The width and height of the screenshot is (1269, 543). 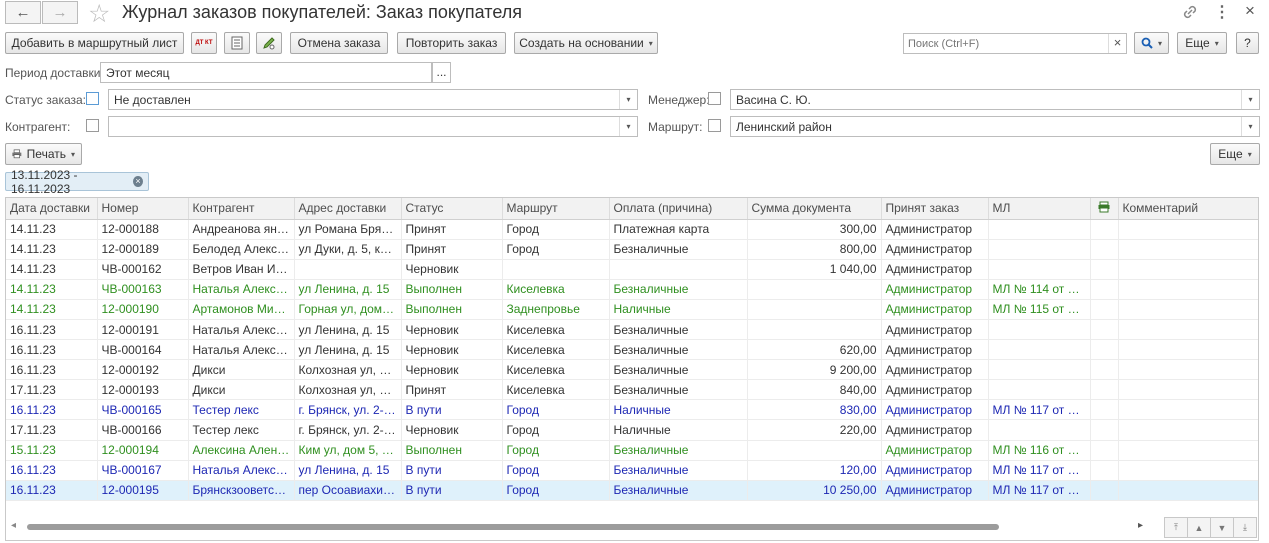 I want to click on counterparty-label: Контрагент:, so click(x=38, y=127).